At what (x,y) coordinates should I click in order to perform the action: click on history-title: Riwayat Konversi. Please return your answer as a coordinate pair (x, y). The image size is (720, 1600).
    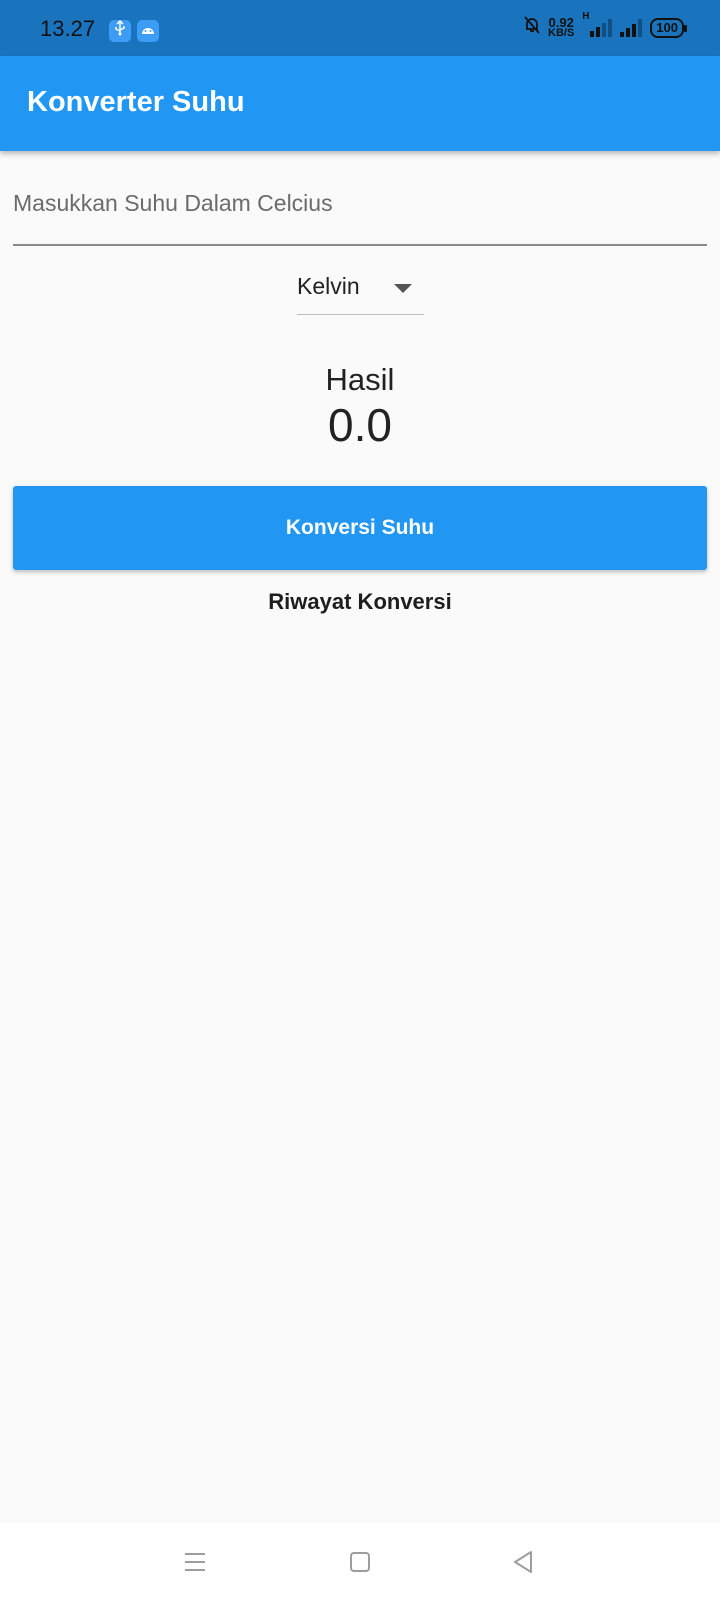
    Looking at the image, I should click on (360, 601).